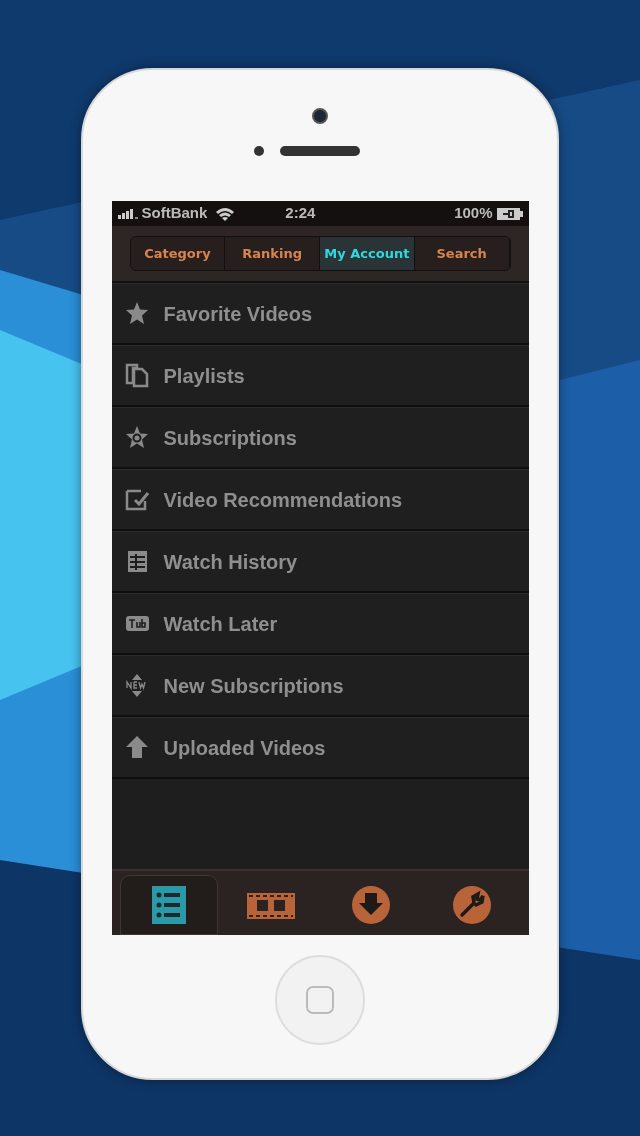  I want to click on menu-item: Watch Later, so click(320, 624).